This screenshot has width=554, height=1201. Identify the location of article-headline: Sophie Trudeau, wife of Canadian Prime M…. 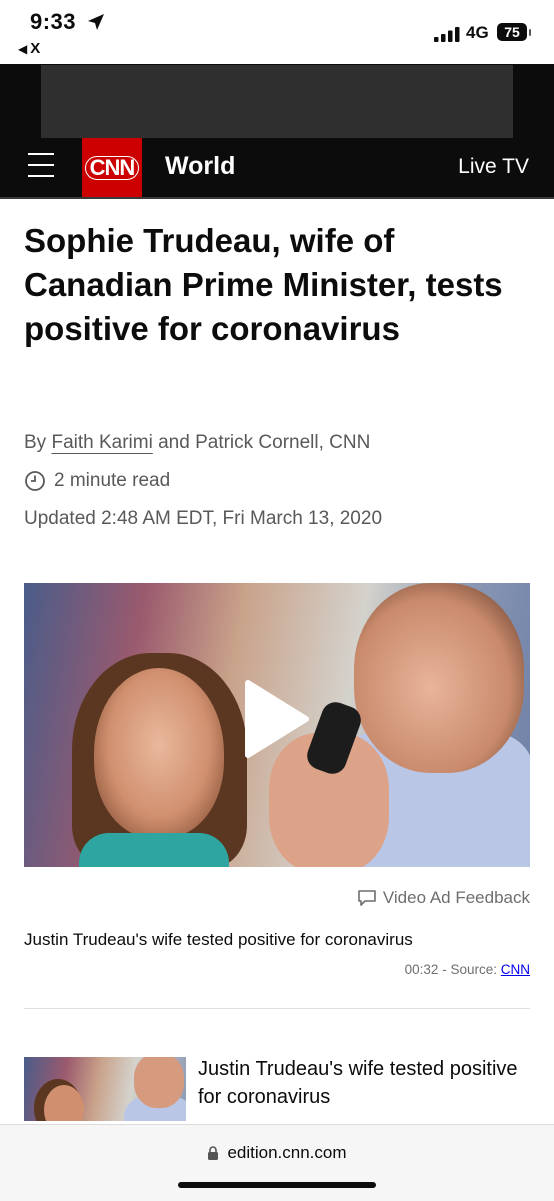
(263, 284).